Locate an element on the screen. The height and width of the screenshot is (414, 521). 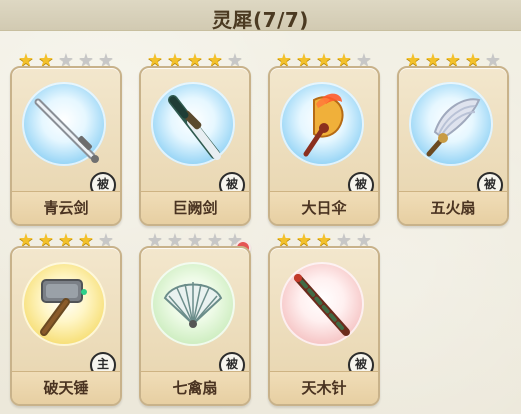
sword-icon is located at coordinates (66, 130).